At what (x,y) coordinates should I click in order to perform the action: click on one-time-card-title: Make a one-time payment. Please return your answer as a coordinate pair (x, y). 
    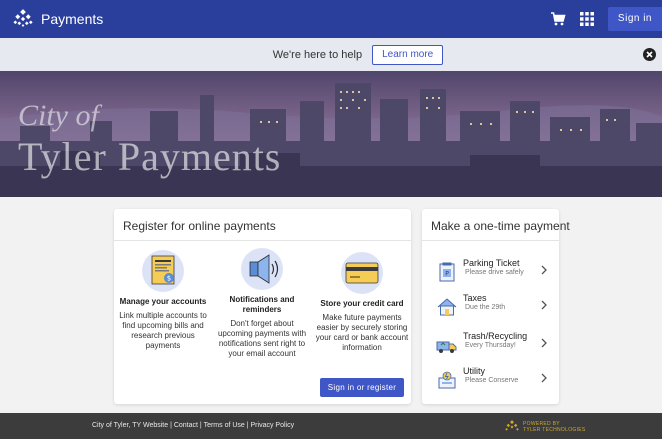
    Looking at the image, I should click on (500, 226).